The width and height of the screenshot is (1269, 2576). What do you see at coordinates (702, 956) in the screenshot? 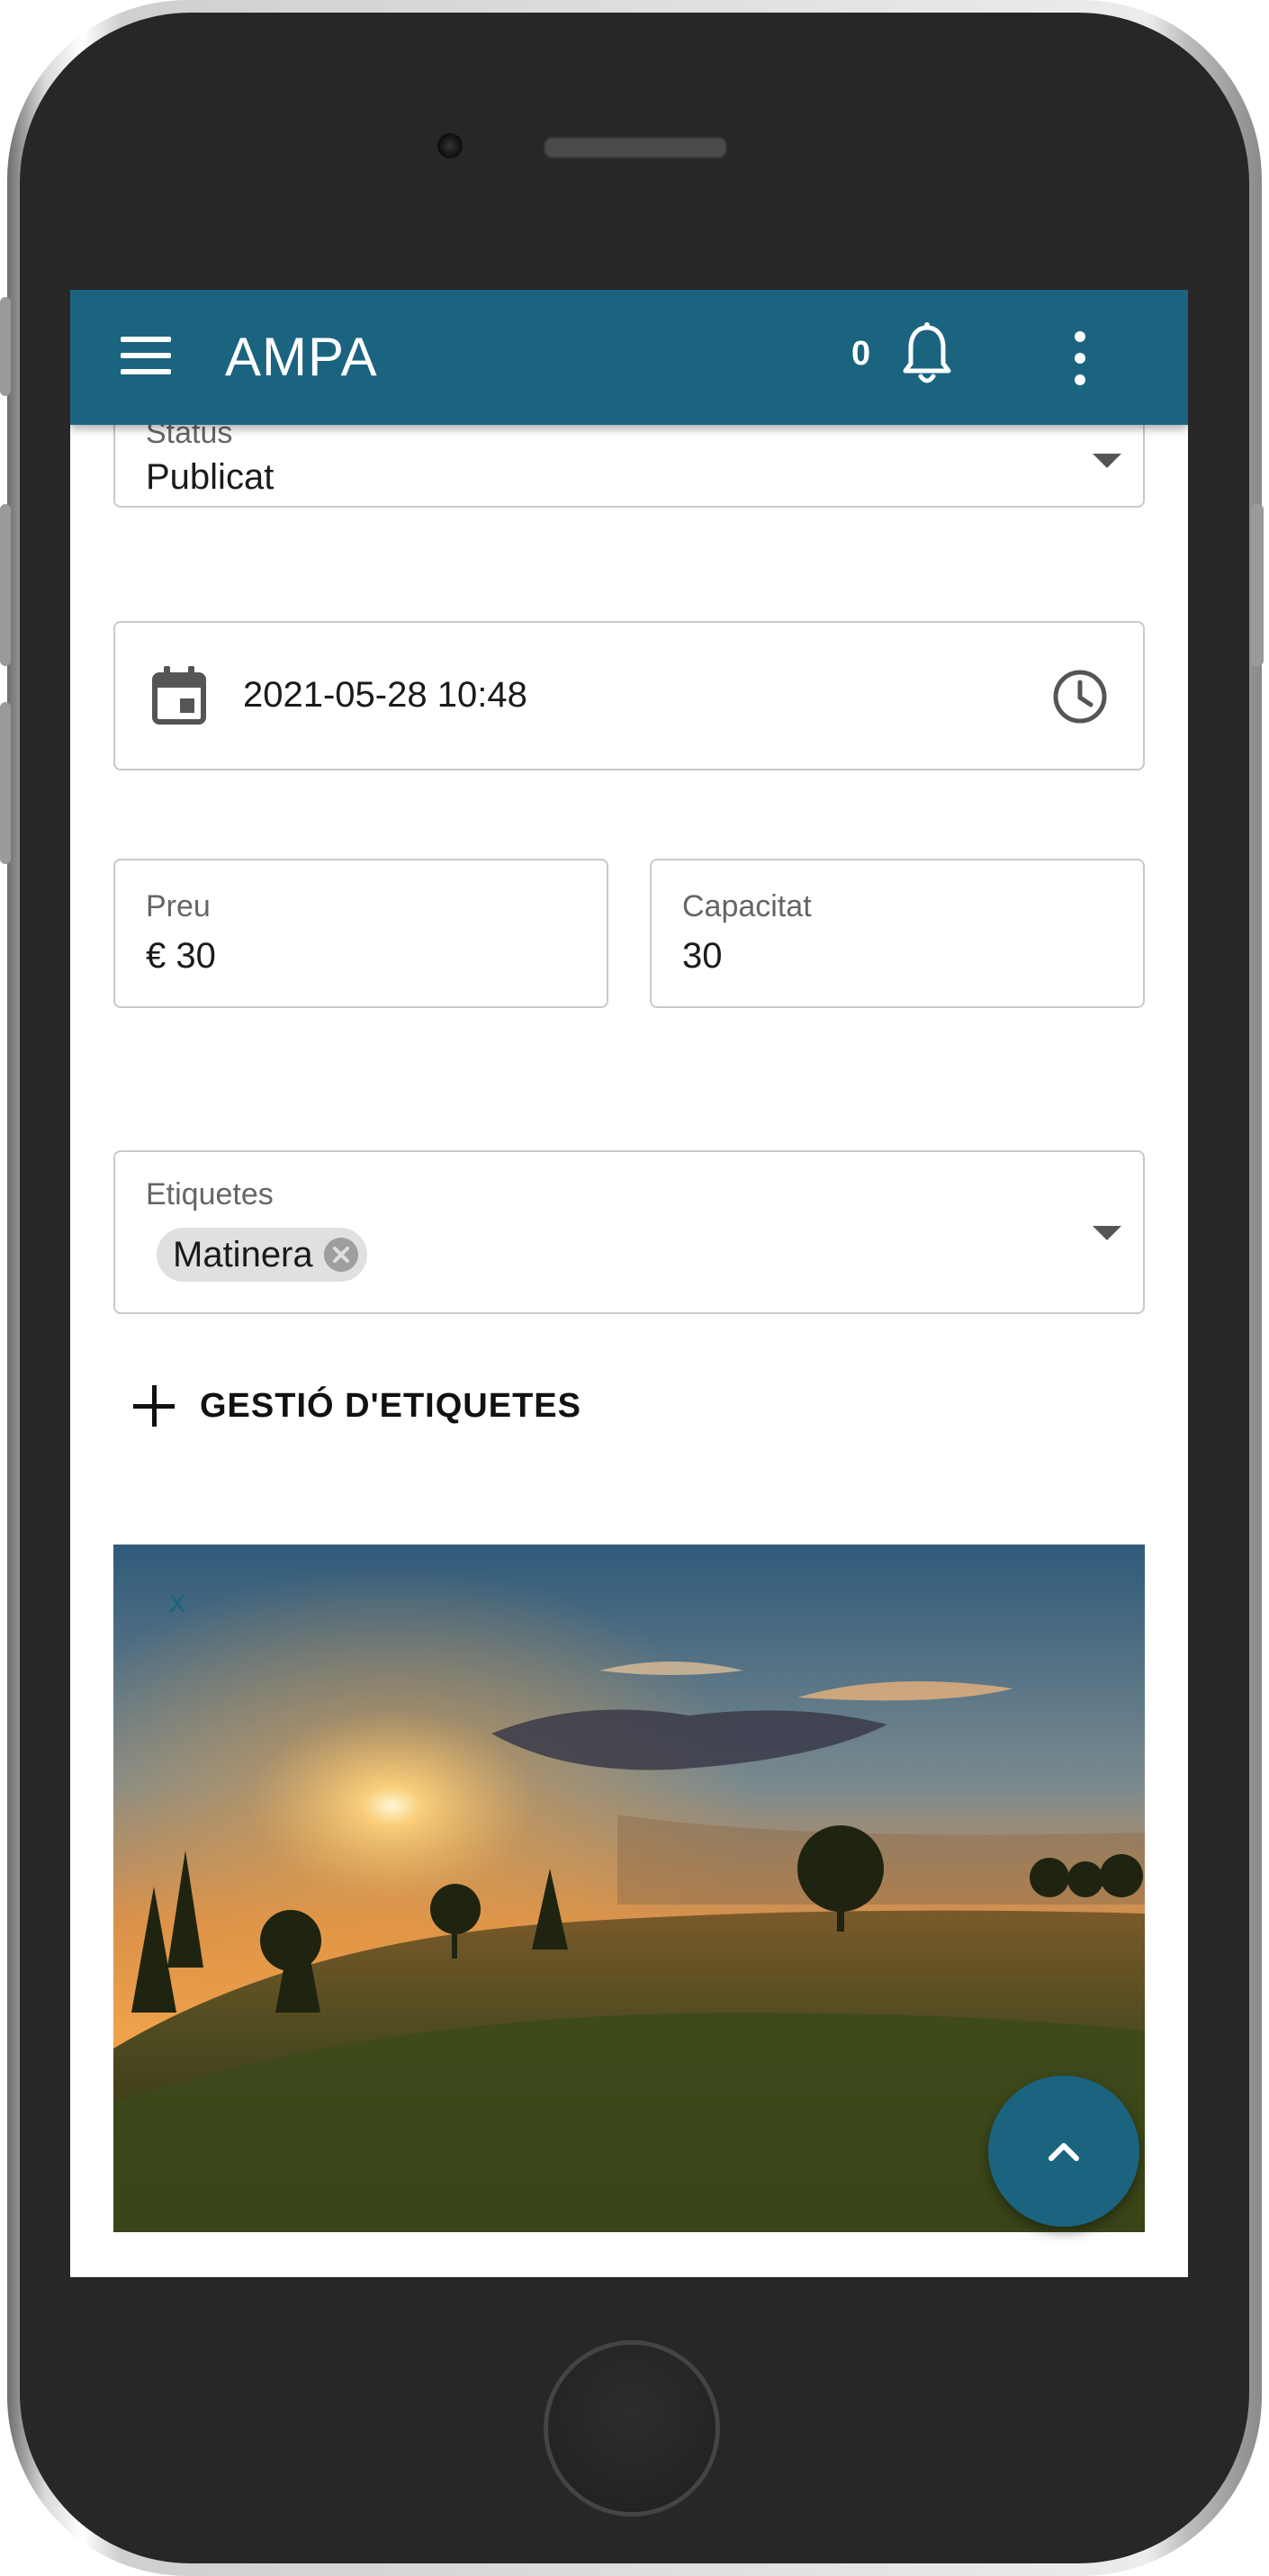
I see `capacity-value: 30` at bounding box center [702, 956].